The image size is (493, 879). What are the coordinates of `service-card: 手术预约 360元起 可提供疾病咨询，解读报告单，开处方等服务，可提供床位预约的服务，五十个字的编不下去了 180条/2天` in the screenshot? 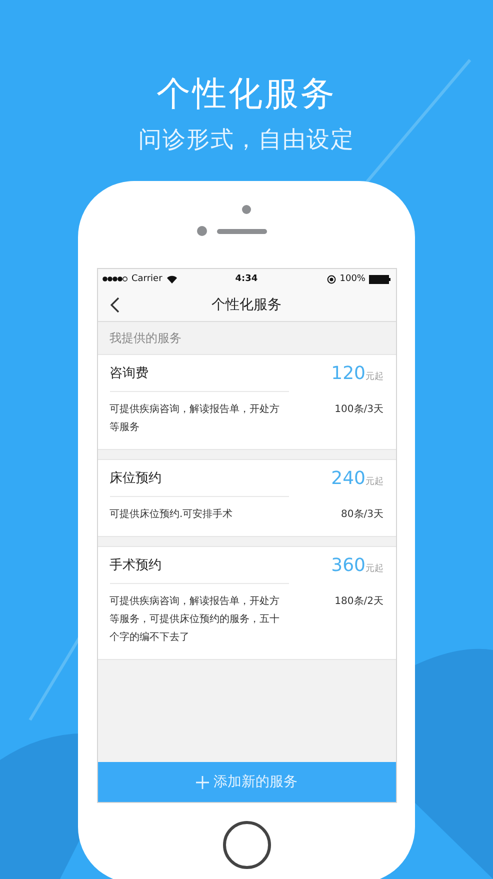 It's located at (247, 603).